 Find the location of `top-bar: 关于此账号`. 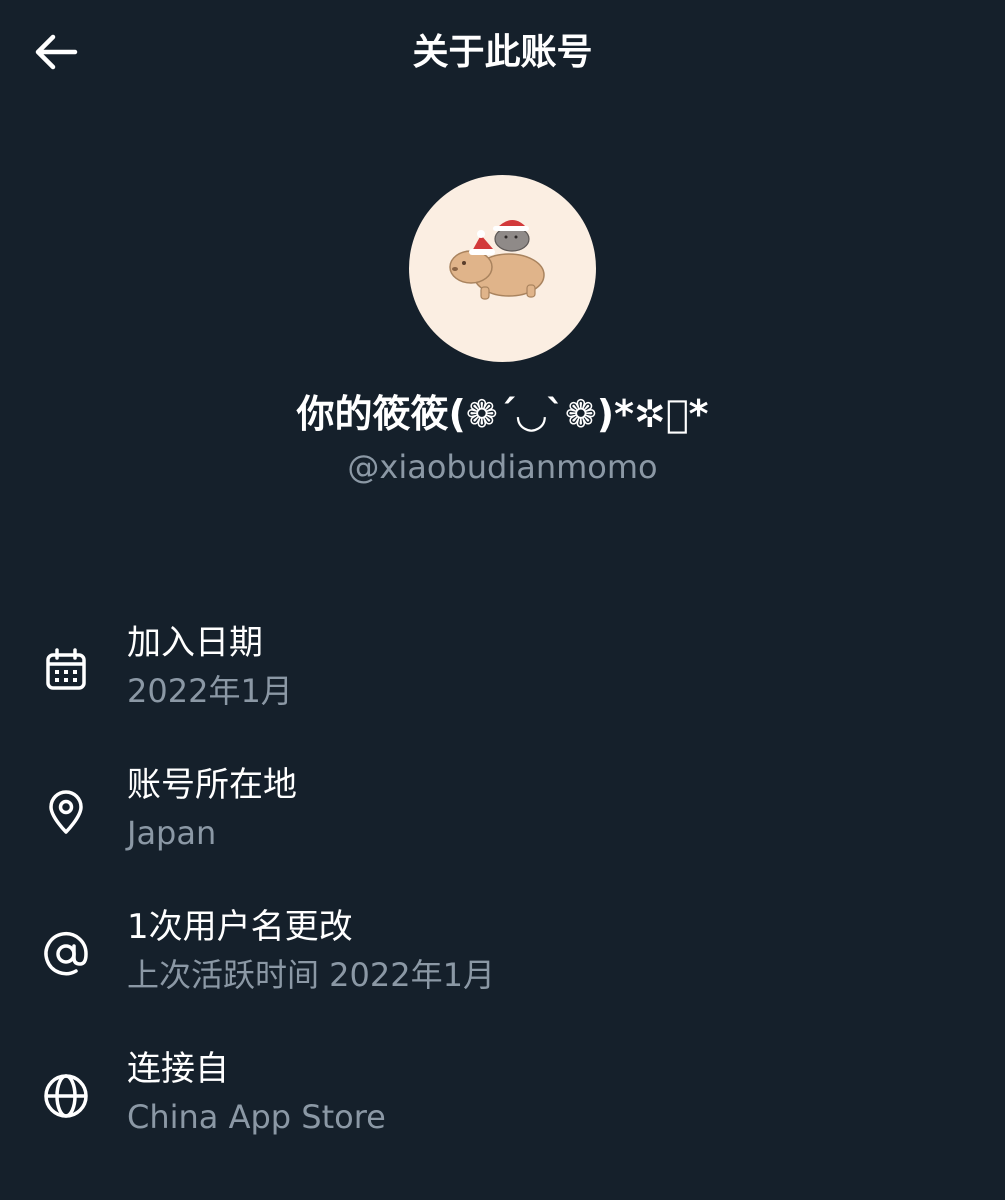

top-bar: 关于此账号 is located at coordinates (502, 52).